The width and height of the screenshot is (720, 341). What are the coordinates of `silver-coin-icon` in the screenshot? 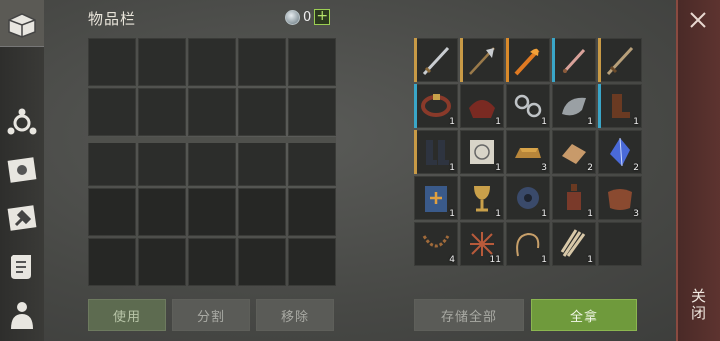 It's located at (292, 17).